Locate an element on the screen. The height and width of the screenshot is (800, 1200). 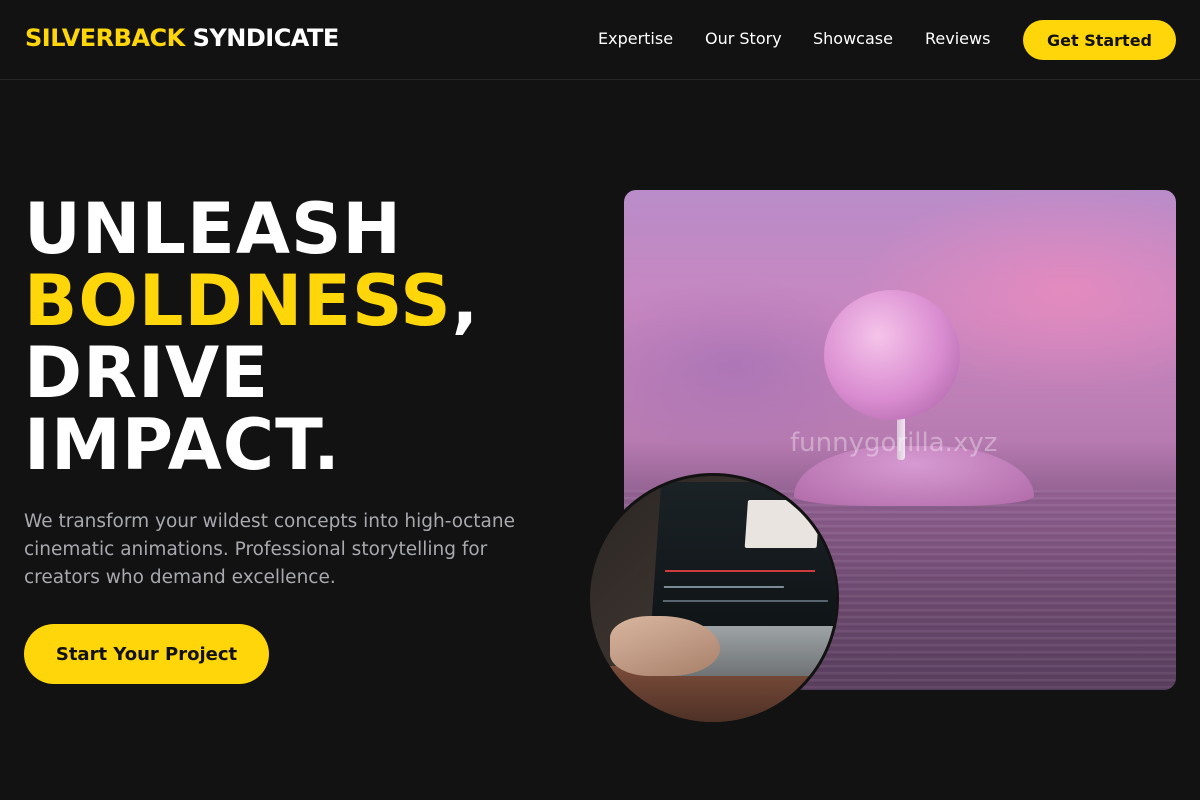
hero-headline: UNLEASH BOLDNESS, DRIVE IMPACT. is located at coordinates (251, 337).